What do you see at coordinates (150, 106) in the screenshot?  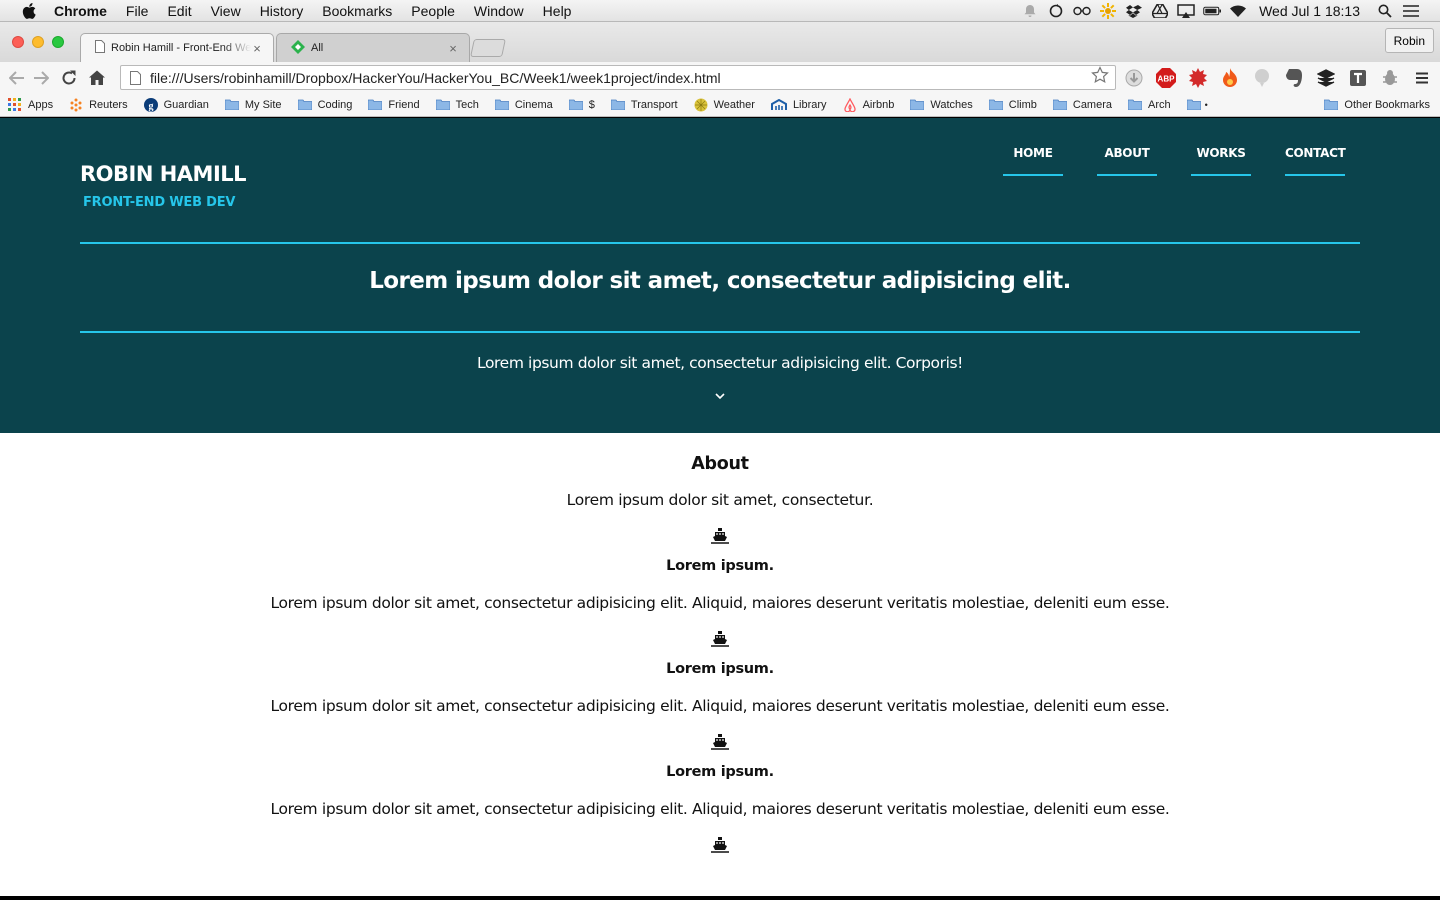 I see `svg-text: g` at bounding box center [150, 106].